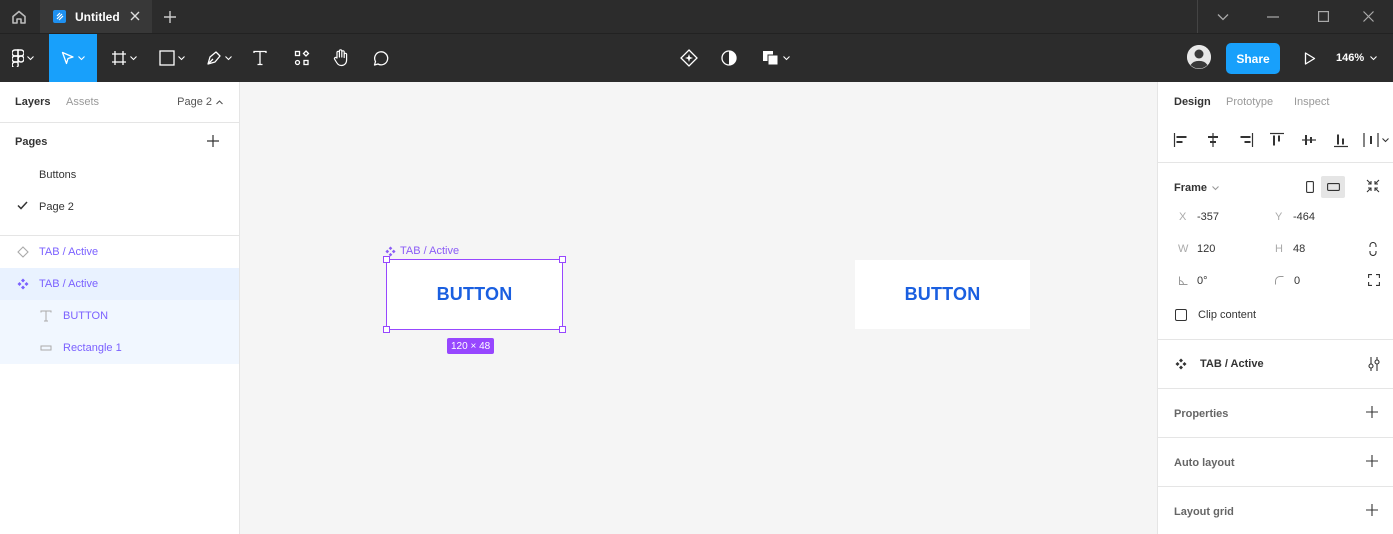 This screenshot has height=534, width=1393. Describe the element at coordinates (1372, 462) in the screenshot. I see `add-auto-layout-button` at that location.